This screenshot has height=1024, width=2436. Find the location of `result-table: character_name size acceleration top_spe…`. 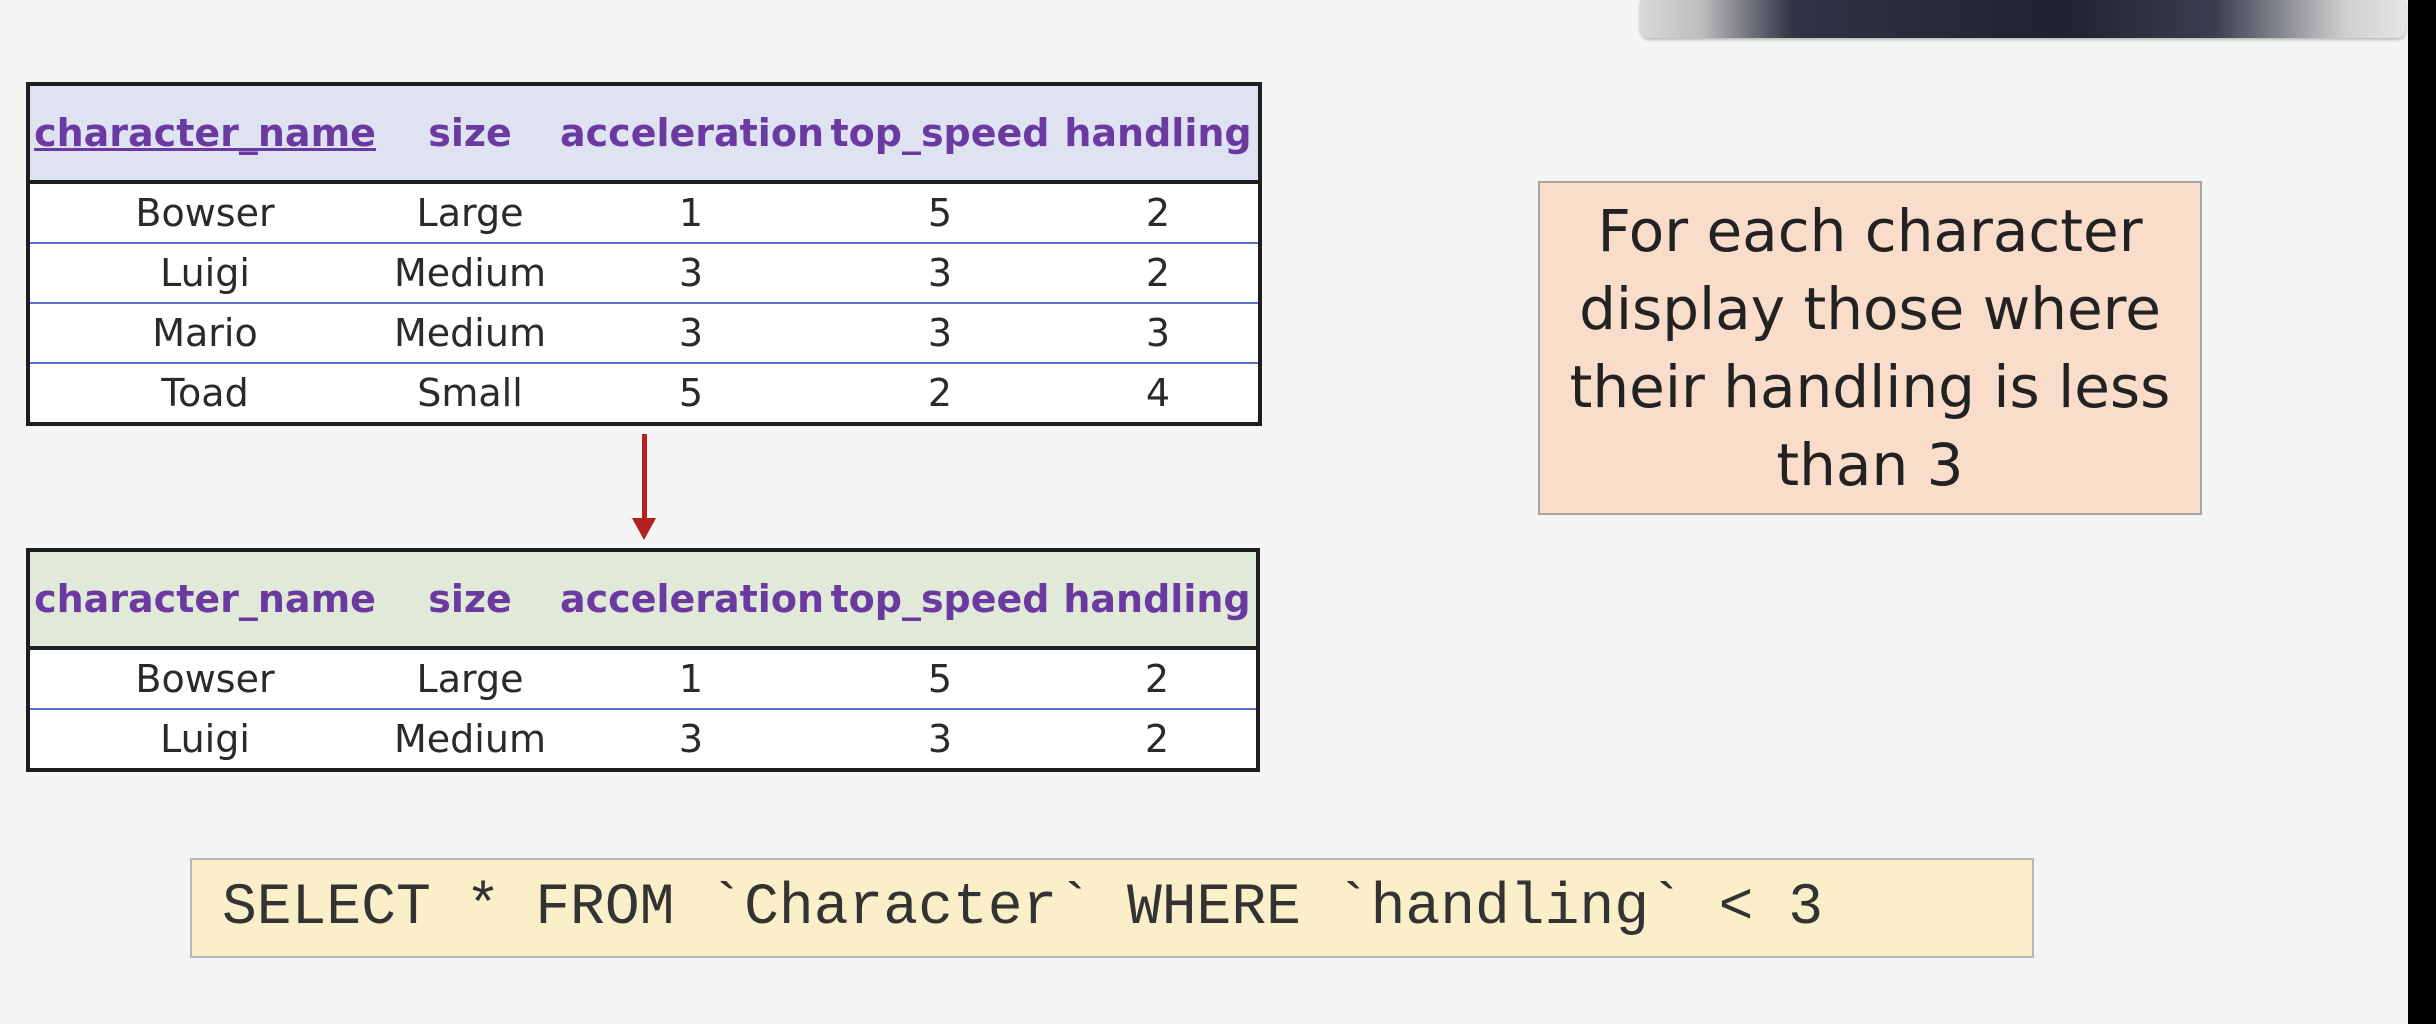

result-table: character_name size acceleration top_spe… is located at coordinates (643, 660).